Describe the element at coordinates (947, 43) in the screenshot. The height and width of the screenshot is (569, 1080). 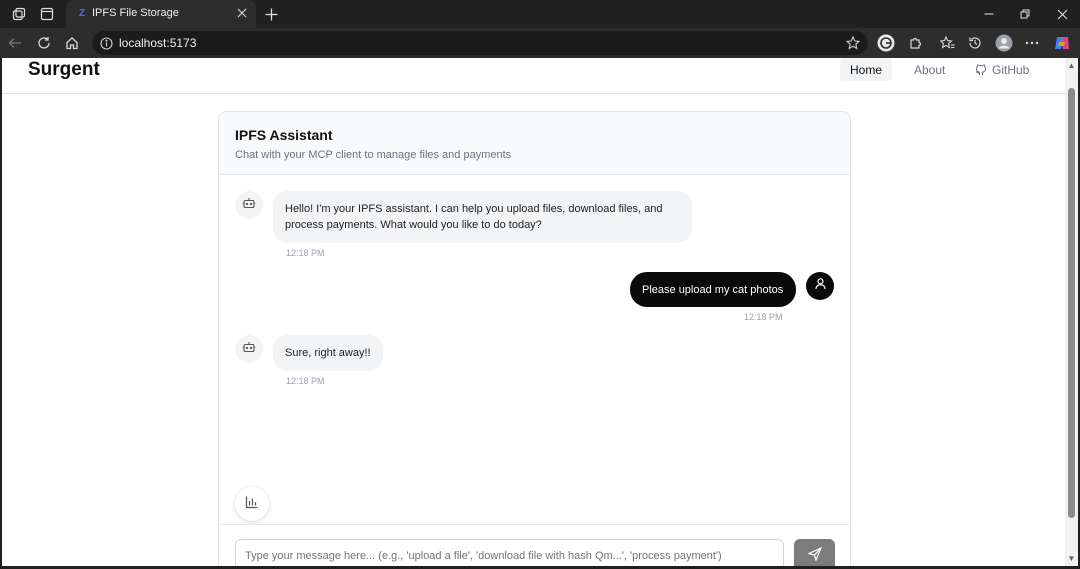
I see `favorites-icon` at that location.